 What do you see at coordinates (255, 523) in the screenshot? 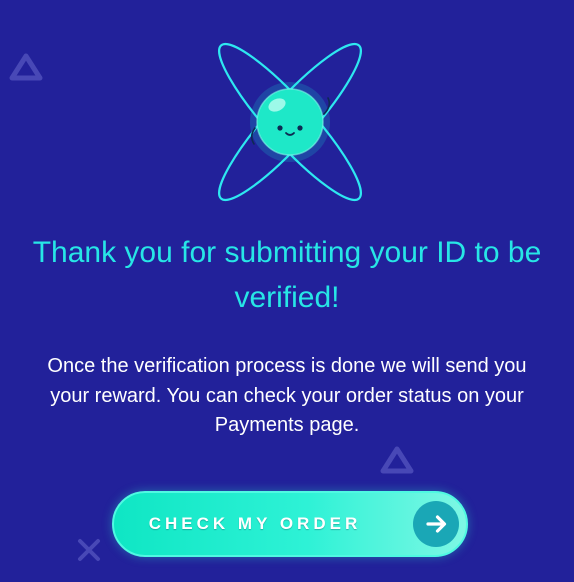
I see `check-my-order-label: CHECK MY ORDER` at bounding box center [255, 523].